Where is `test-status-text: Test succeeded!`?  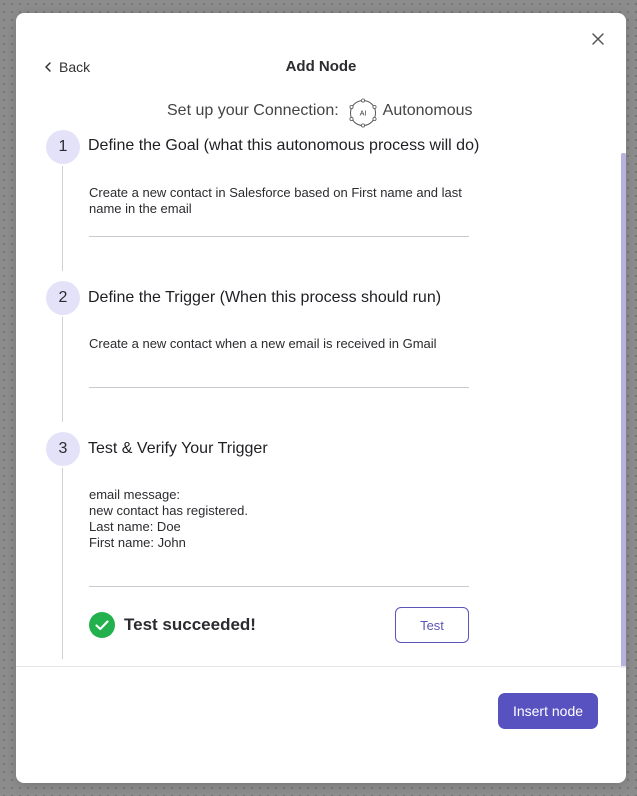 test-status-text: Test succeeded! is located at coordinates (190, 624).